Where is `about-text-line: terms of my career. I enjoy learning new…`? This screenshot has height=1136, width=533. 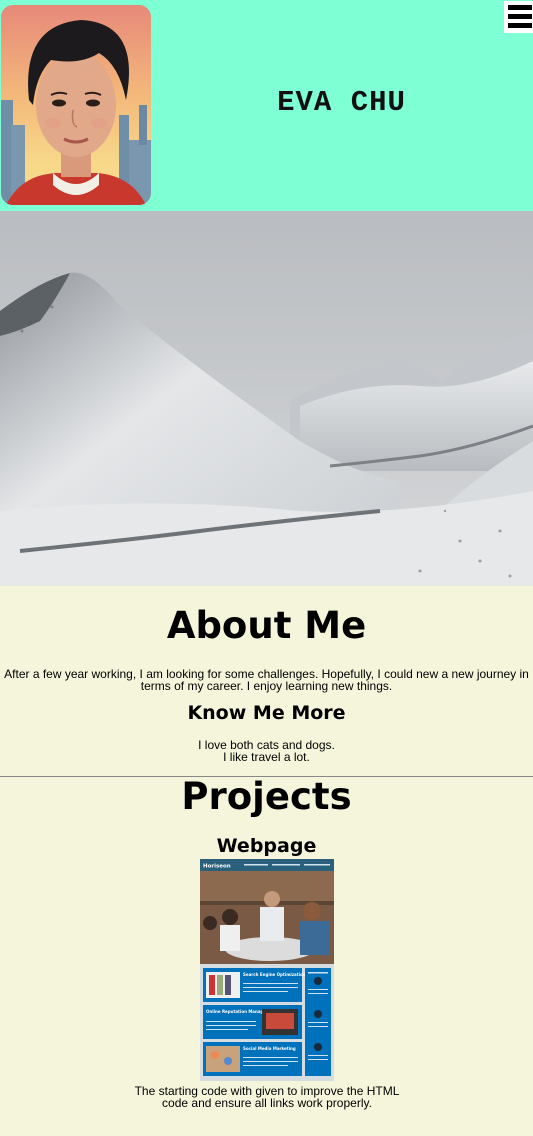 about-text-line: terms of my career. I enjoy learning new… is located at coordinates (266, 686).